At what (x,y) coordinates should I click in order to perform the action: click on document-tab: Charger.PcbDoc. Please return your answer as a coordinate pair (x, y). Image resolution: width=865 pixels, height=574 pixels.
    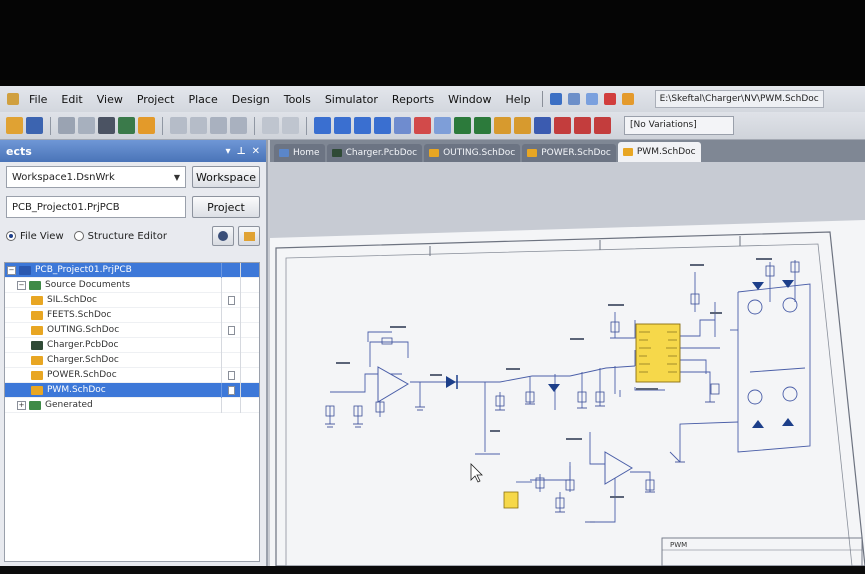
    Looking at the image, I should click on (374, 153).